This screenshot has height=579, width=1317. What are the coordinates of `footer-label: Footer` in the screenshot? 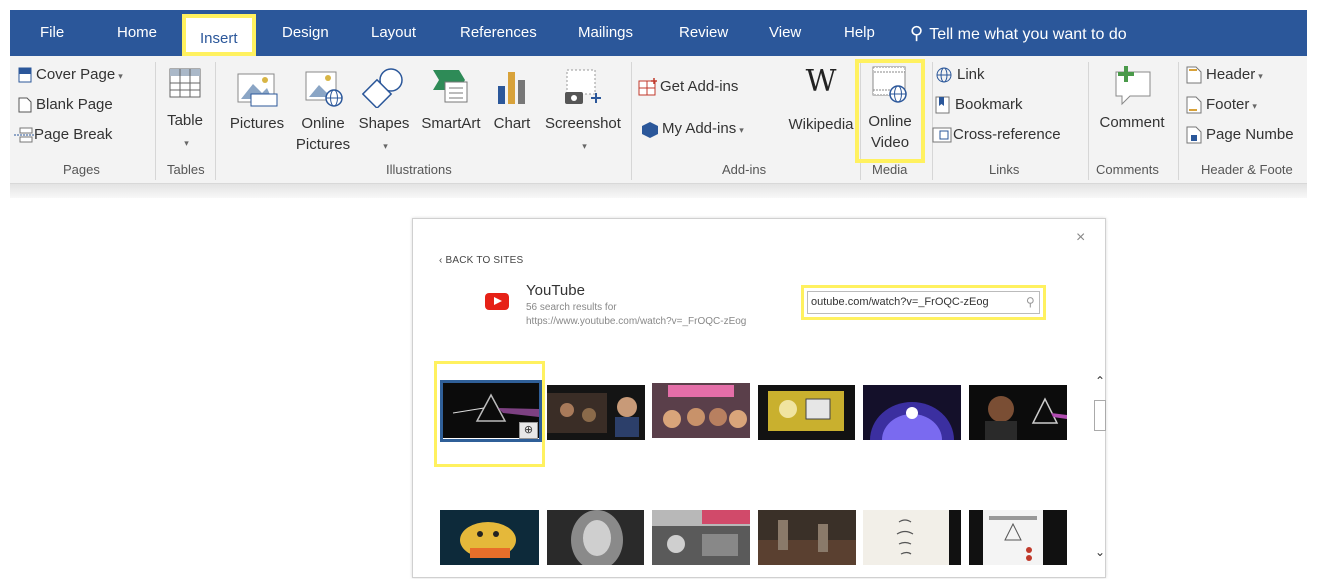 It's located at (1228, 104).